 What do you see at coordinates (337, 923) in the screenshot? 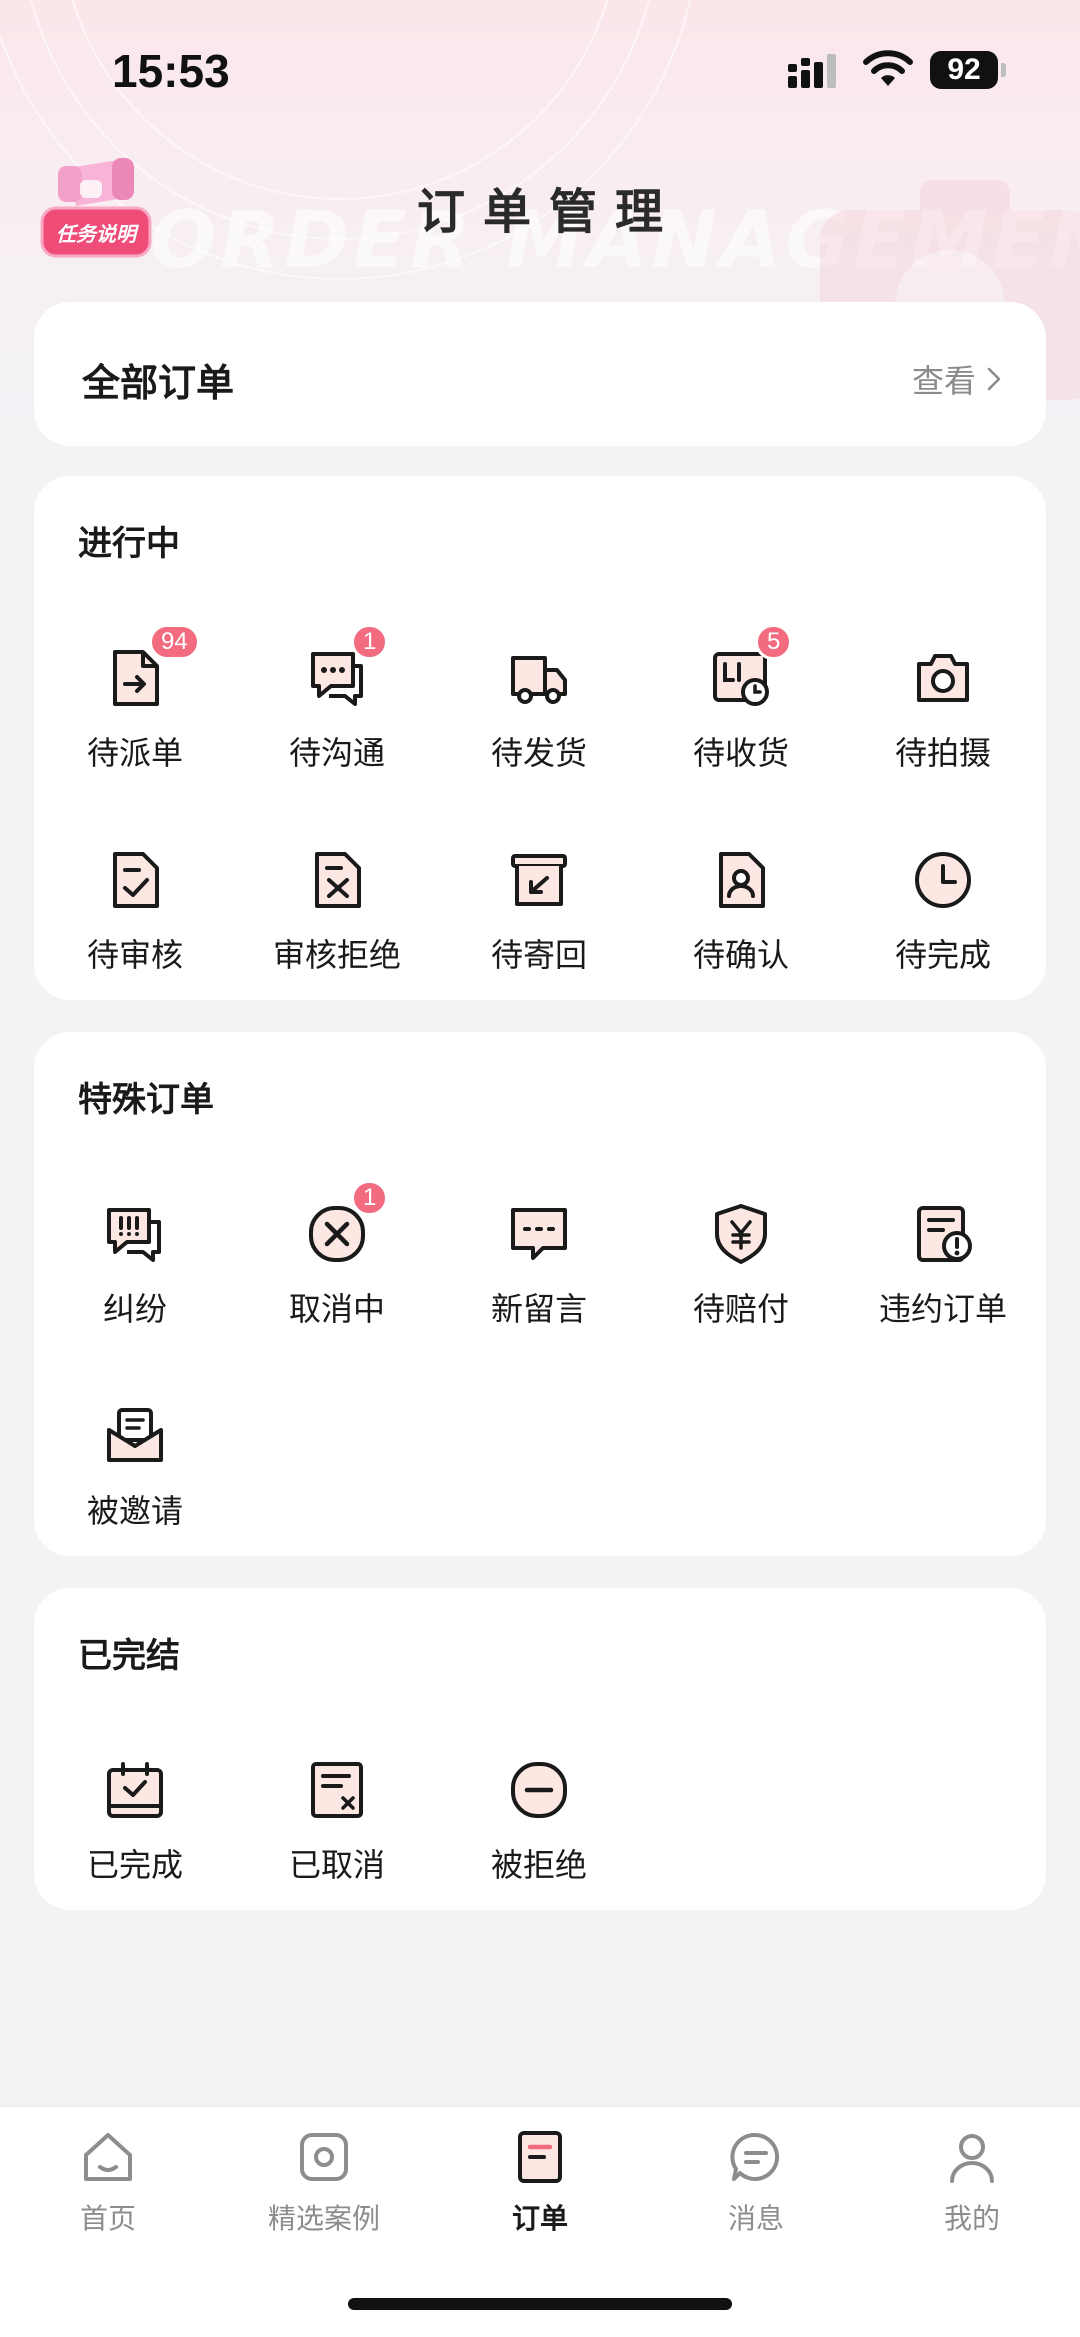
I see `order-item-review-reject: 审核拒绝` at bounding box center [337, 923].